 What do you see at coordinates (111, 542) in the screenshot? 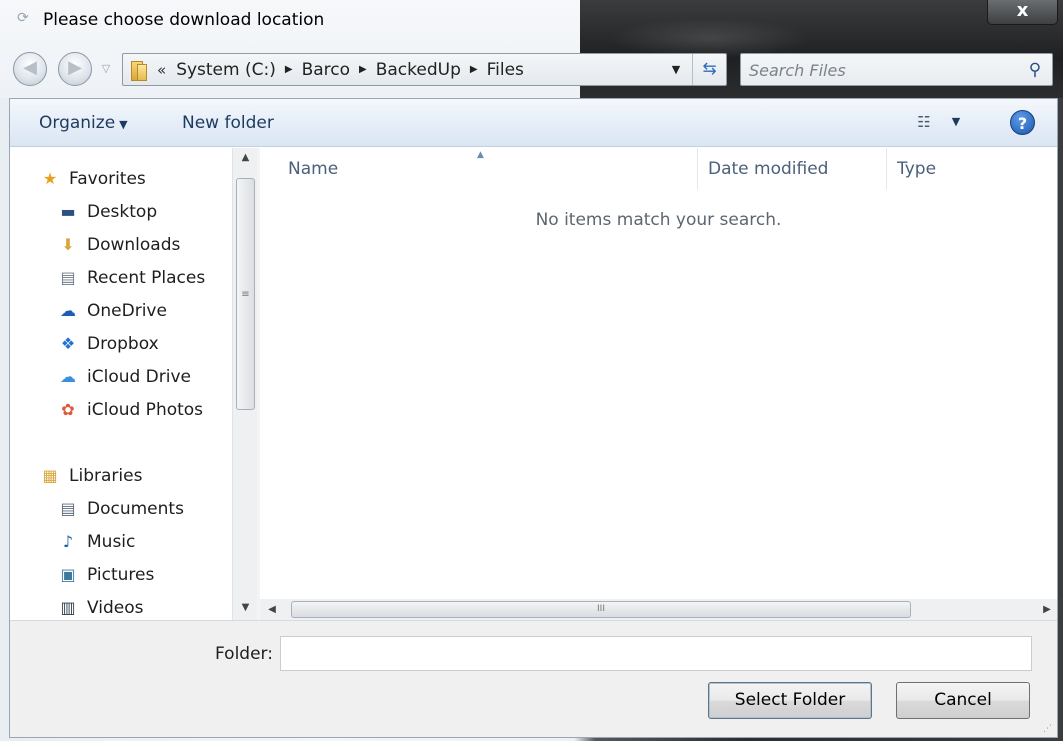
I see `sidebar-item-label: Music` at bounding box center [111, 542].